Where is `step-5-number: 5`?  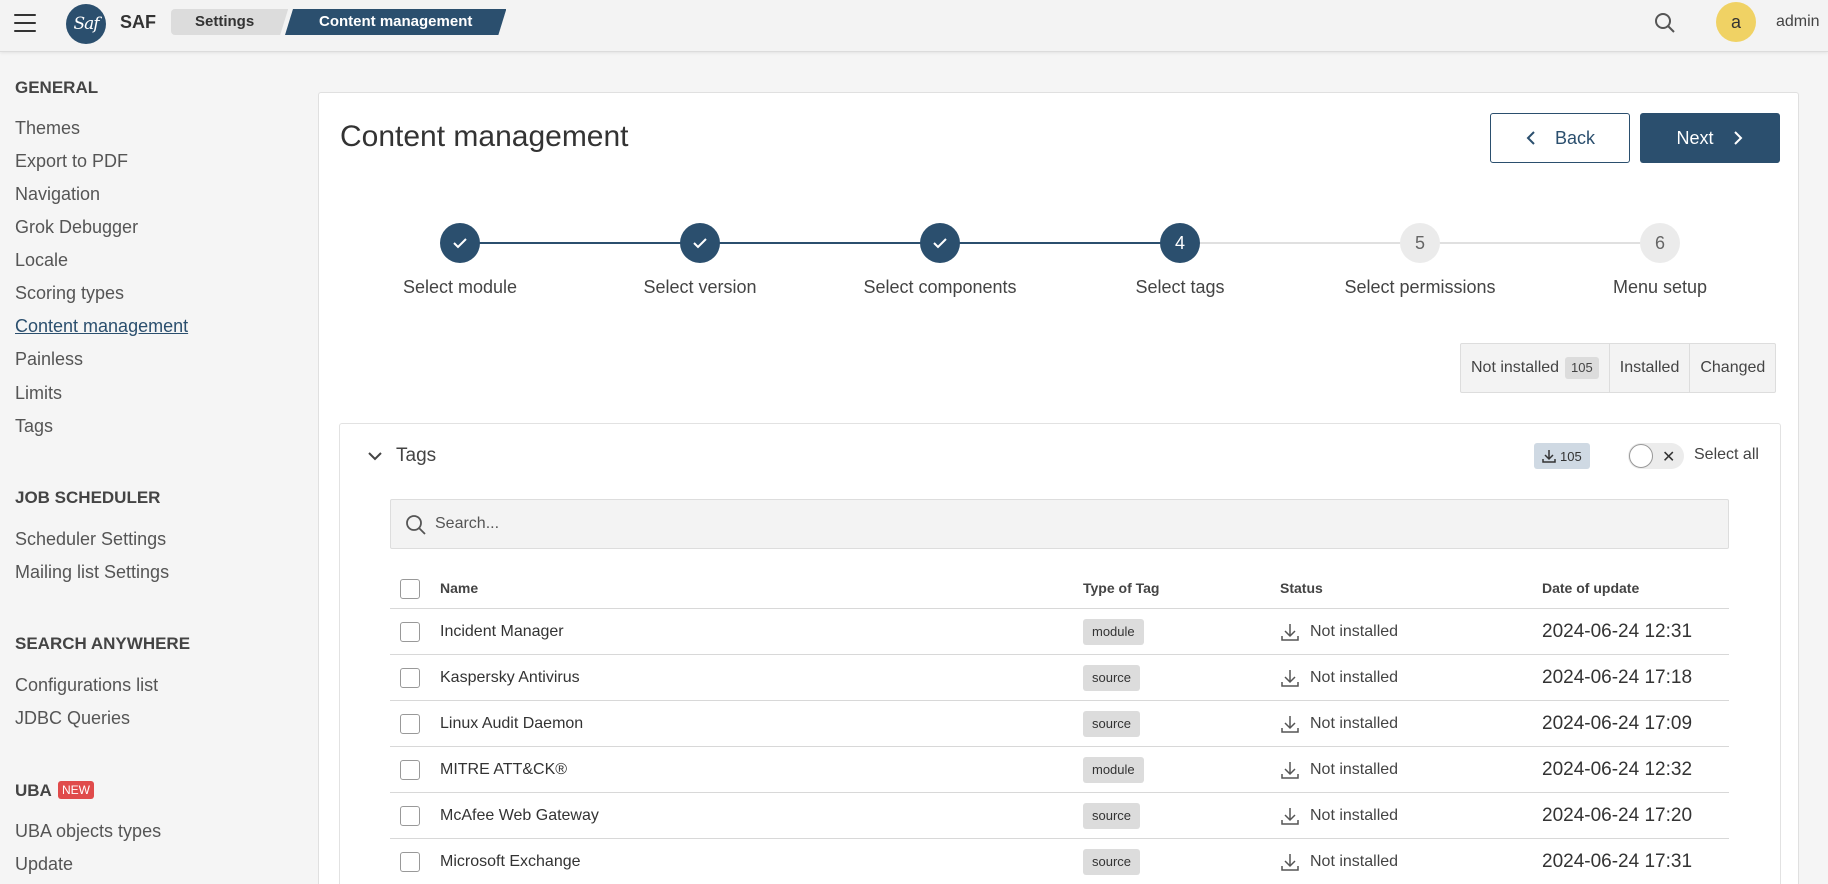
step-5-number: 5 is located at coordinates (1420, 243).